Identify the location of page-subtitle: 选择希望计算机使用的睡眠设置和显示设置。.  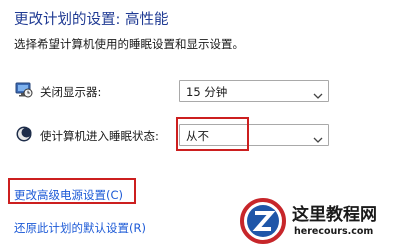
(129, 44).